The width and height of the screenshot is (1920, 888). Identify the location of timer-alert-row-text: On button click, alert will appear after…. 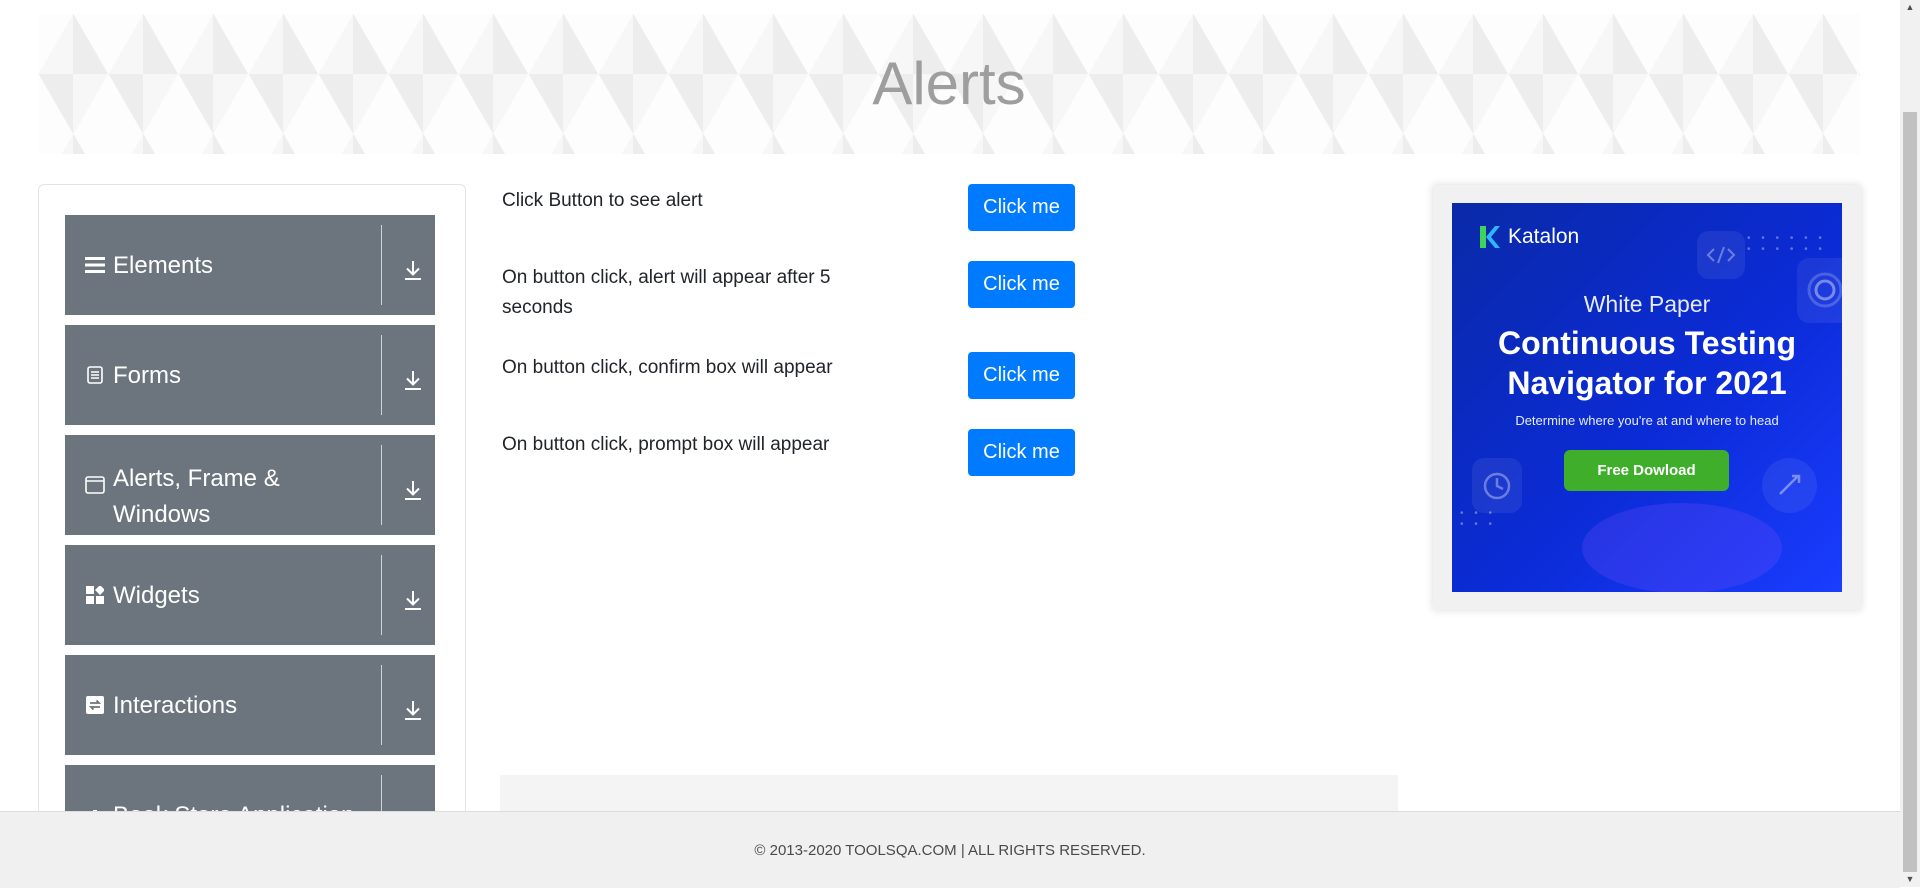
(666, 292).